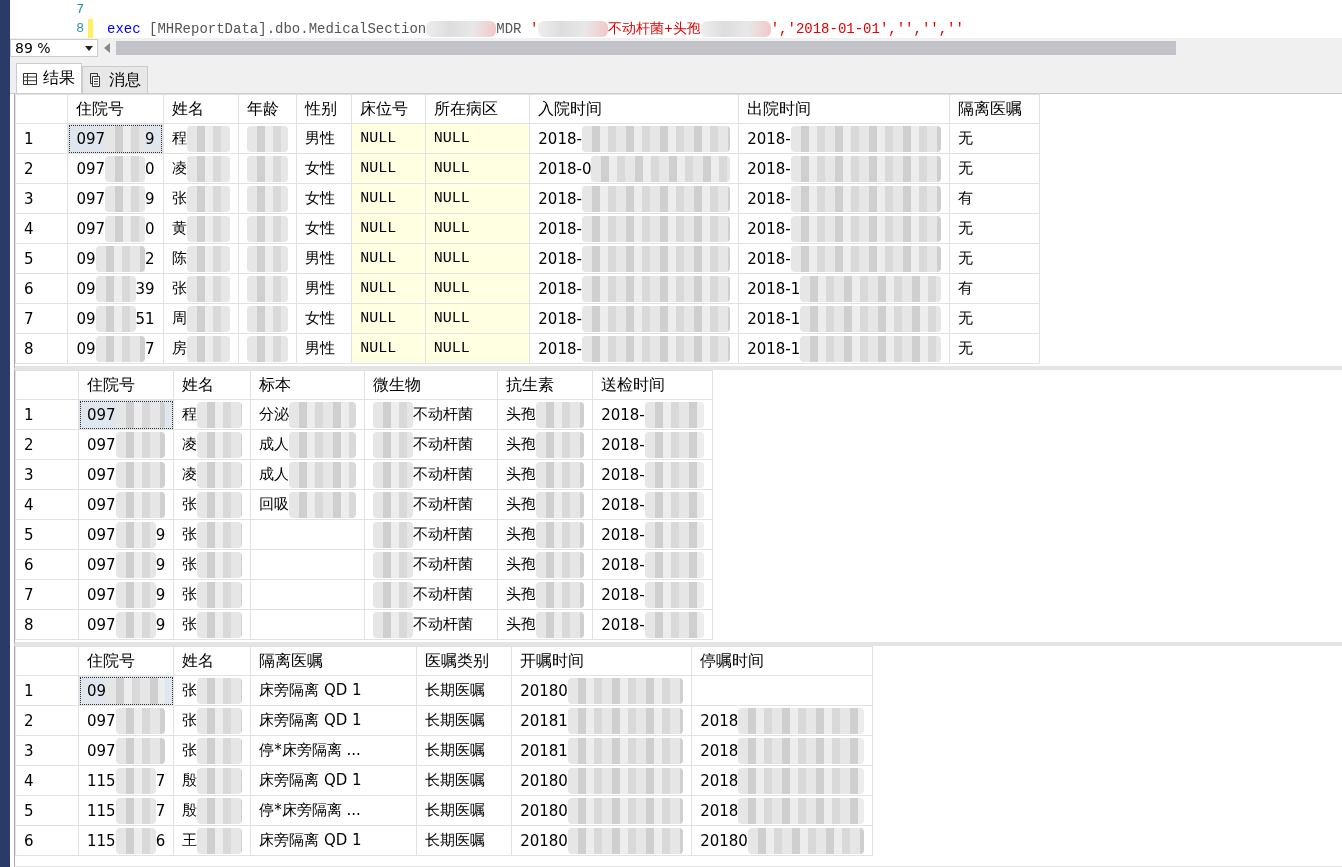 The image size is (1342, 867). I want to click on cell-text: 39, so click(145, 288).